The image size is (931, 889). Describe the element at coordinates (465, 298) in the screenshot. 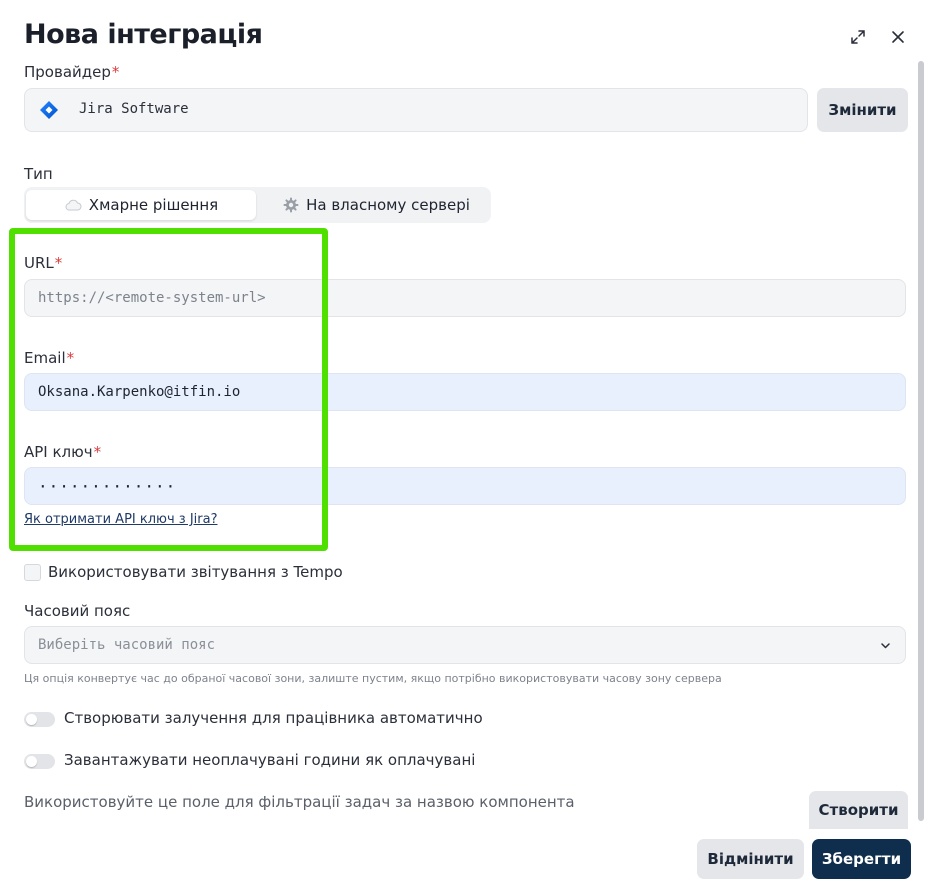

I see `url-input: https://<remote-system-url>` at that location.